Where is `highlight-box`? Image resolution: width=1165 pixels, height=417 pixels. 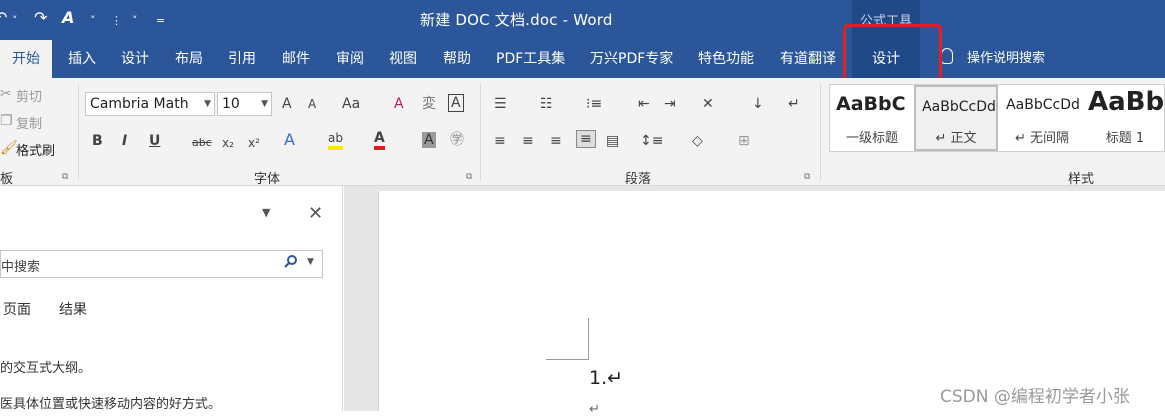
highlight-box is located at coordinates (892, 55).